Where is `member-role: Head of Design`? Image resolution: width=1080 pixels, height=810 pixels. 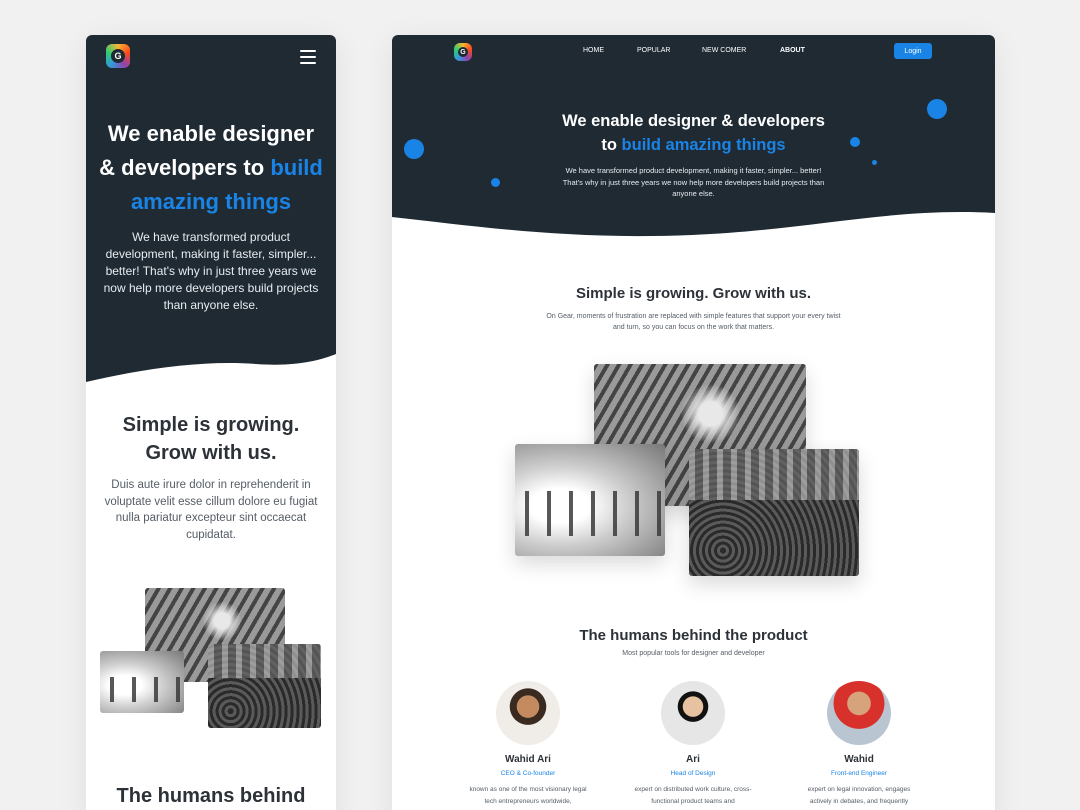
member-role: Head of Design is located at coordinates (693, 773).